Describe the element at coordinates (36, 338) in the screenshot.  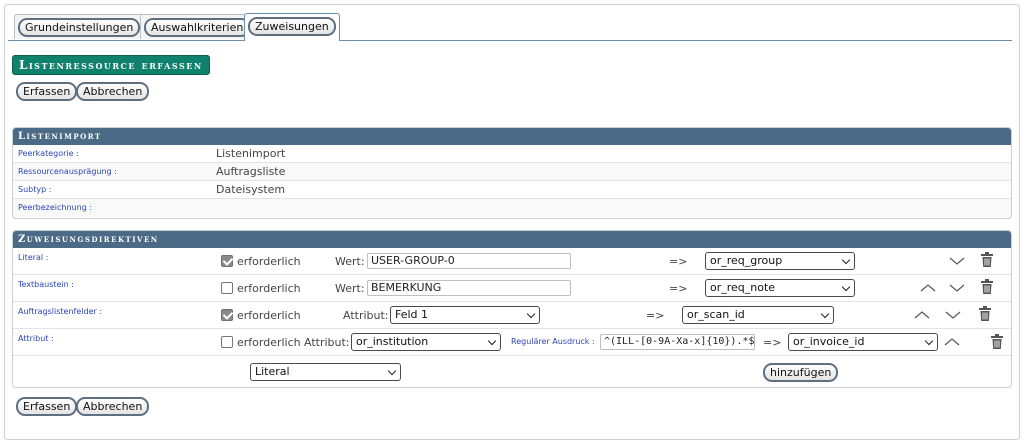
I see `directive-key: Attribut :` at that location.